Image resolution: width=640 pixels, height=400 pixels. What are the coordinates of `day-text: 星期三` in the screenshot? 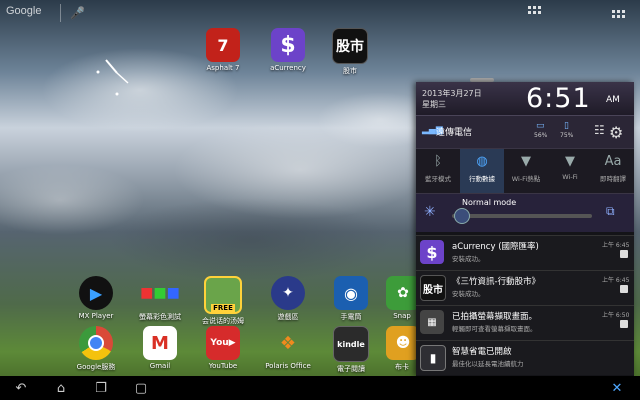 It's located at (434, 104).